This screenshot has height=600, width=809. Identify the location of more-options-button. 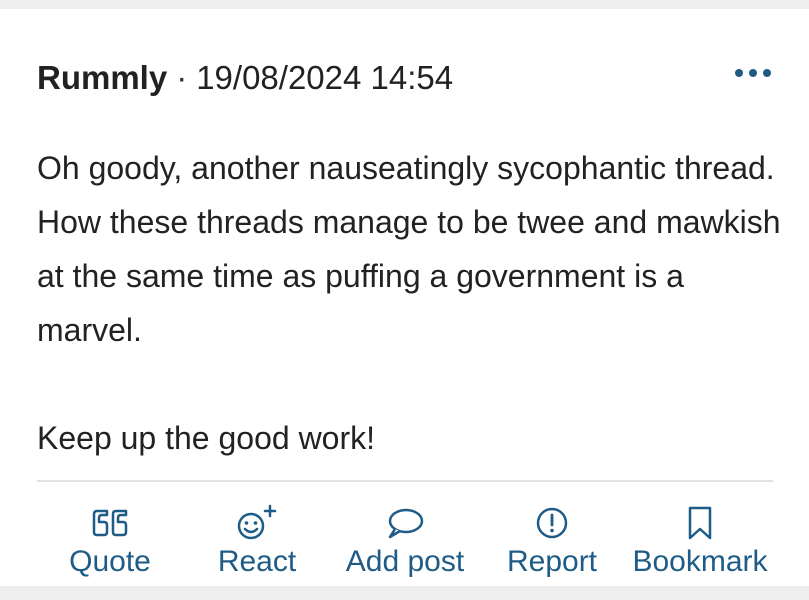
(753, 74).